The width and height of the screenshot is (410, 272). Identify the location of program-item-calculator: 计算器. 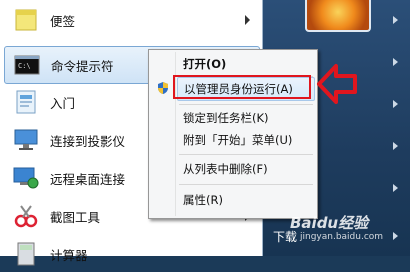
(131, 254).